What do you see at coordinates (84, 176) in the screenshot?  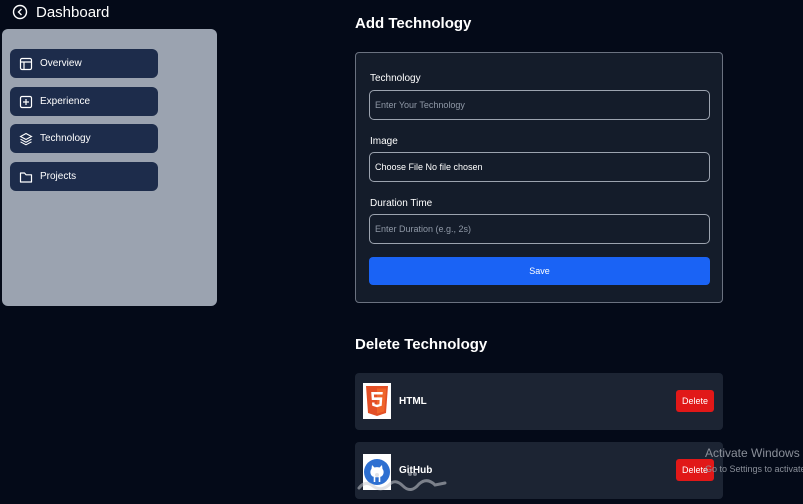 I see `sidebar-item-projects: Projects` at bounding box center [84, 176].